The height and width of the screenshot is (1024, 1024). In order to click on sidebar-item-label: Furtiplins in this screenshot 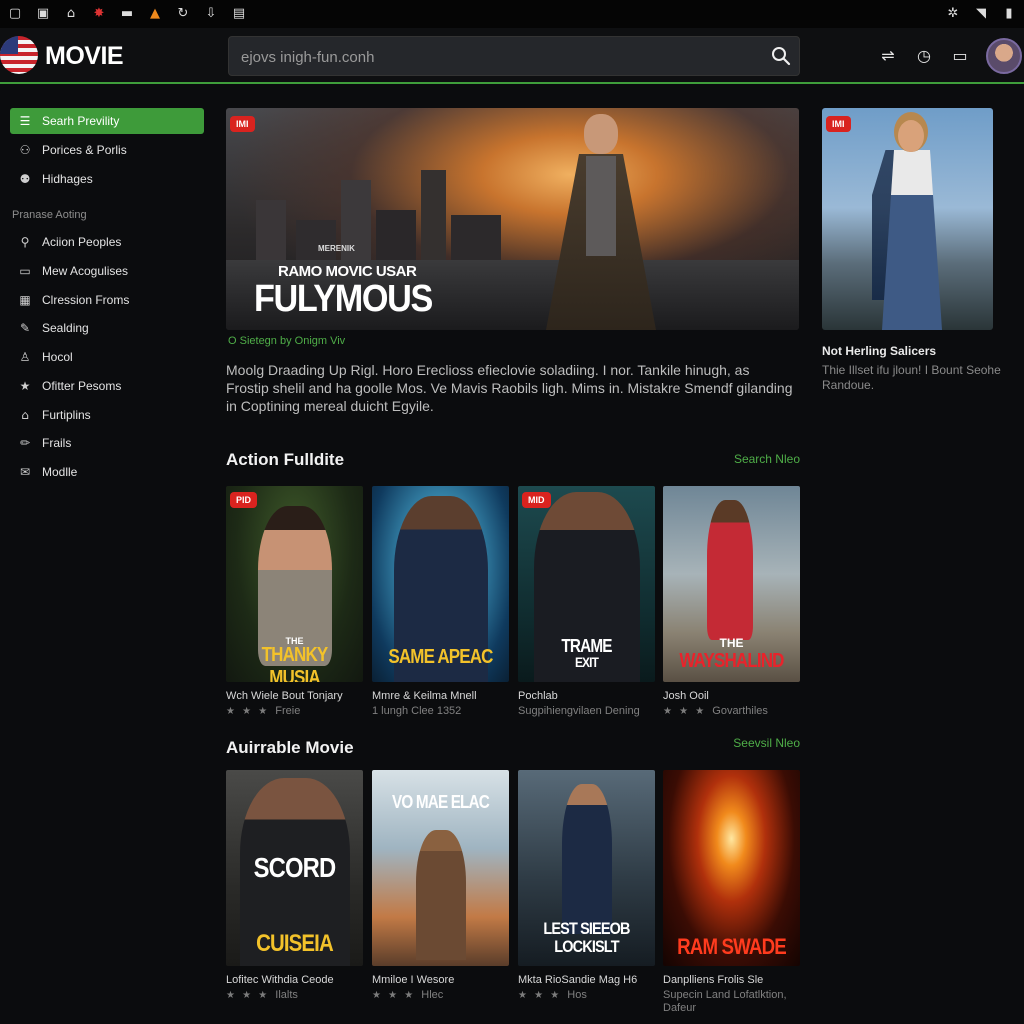, I will do `click(66, 415)`.